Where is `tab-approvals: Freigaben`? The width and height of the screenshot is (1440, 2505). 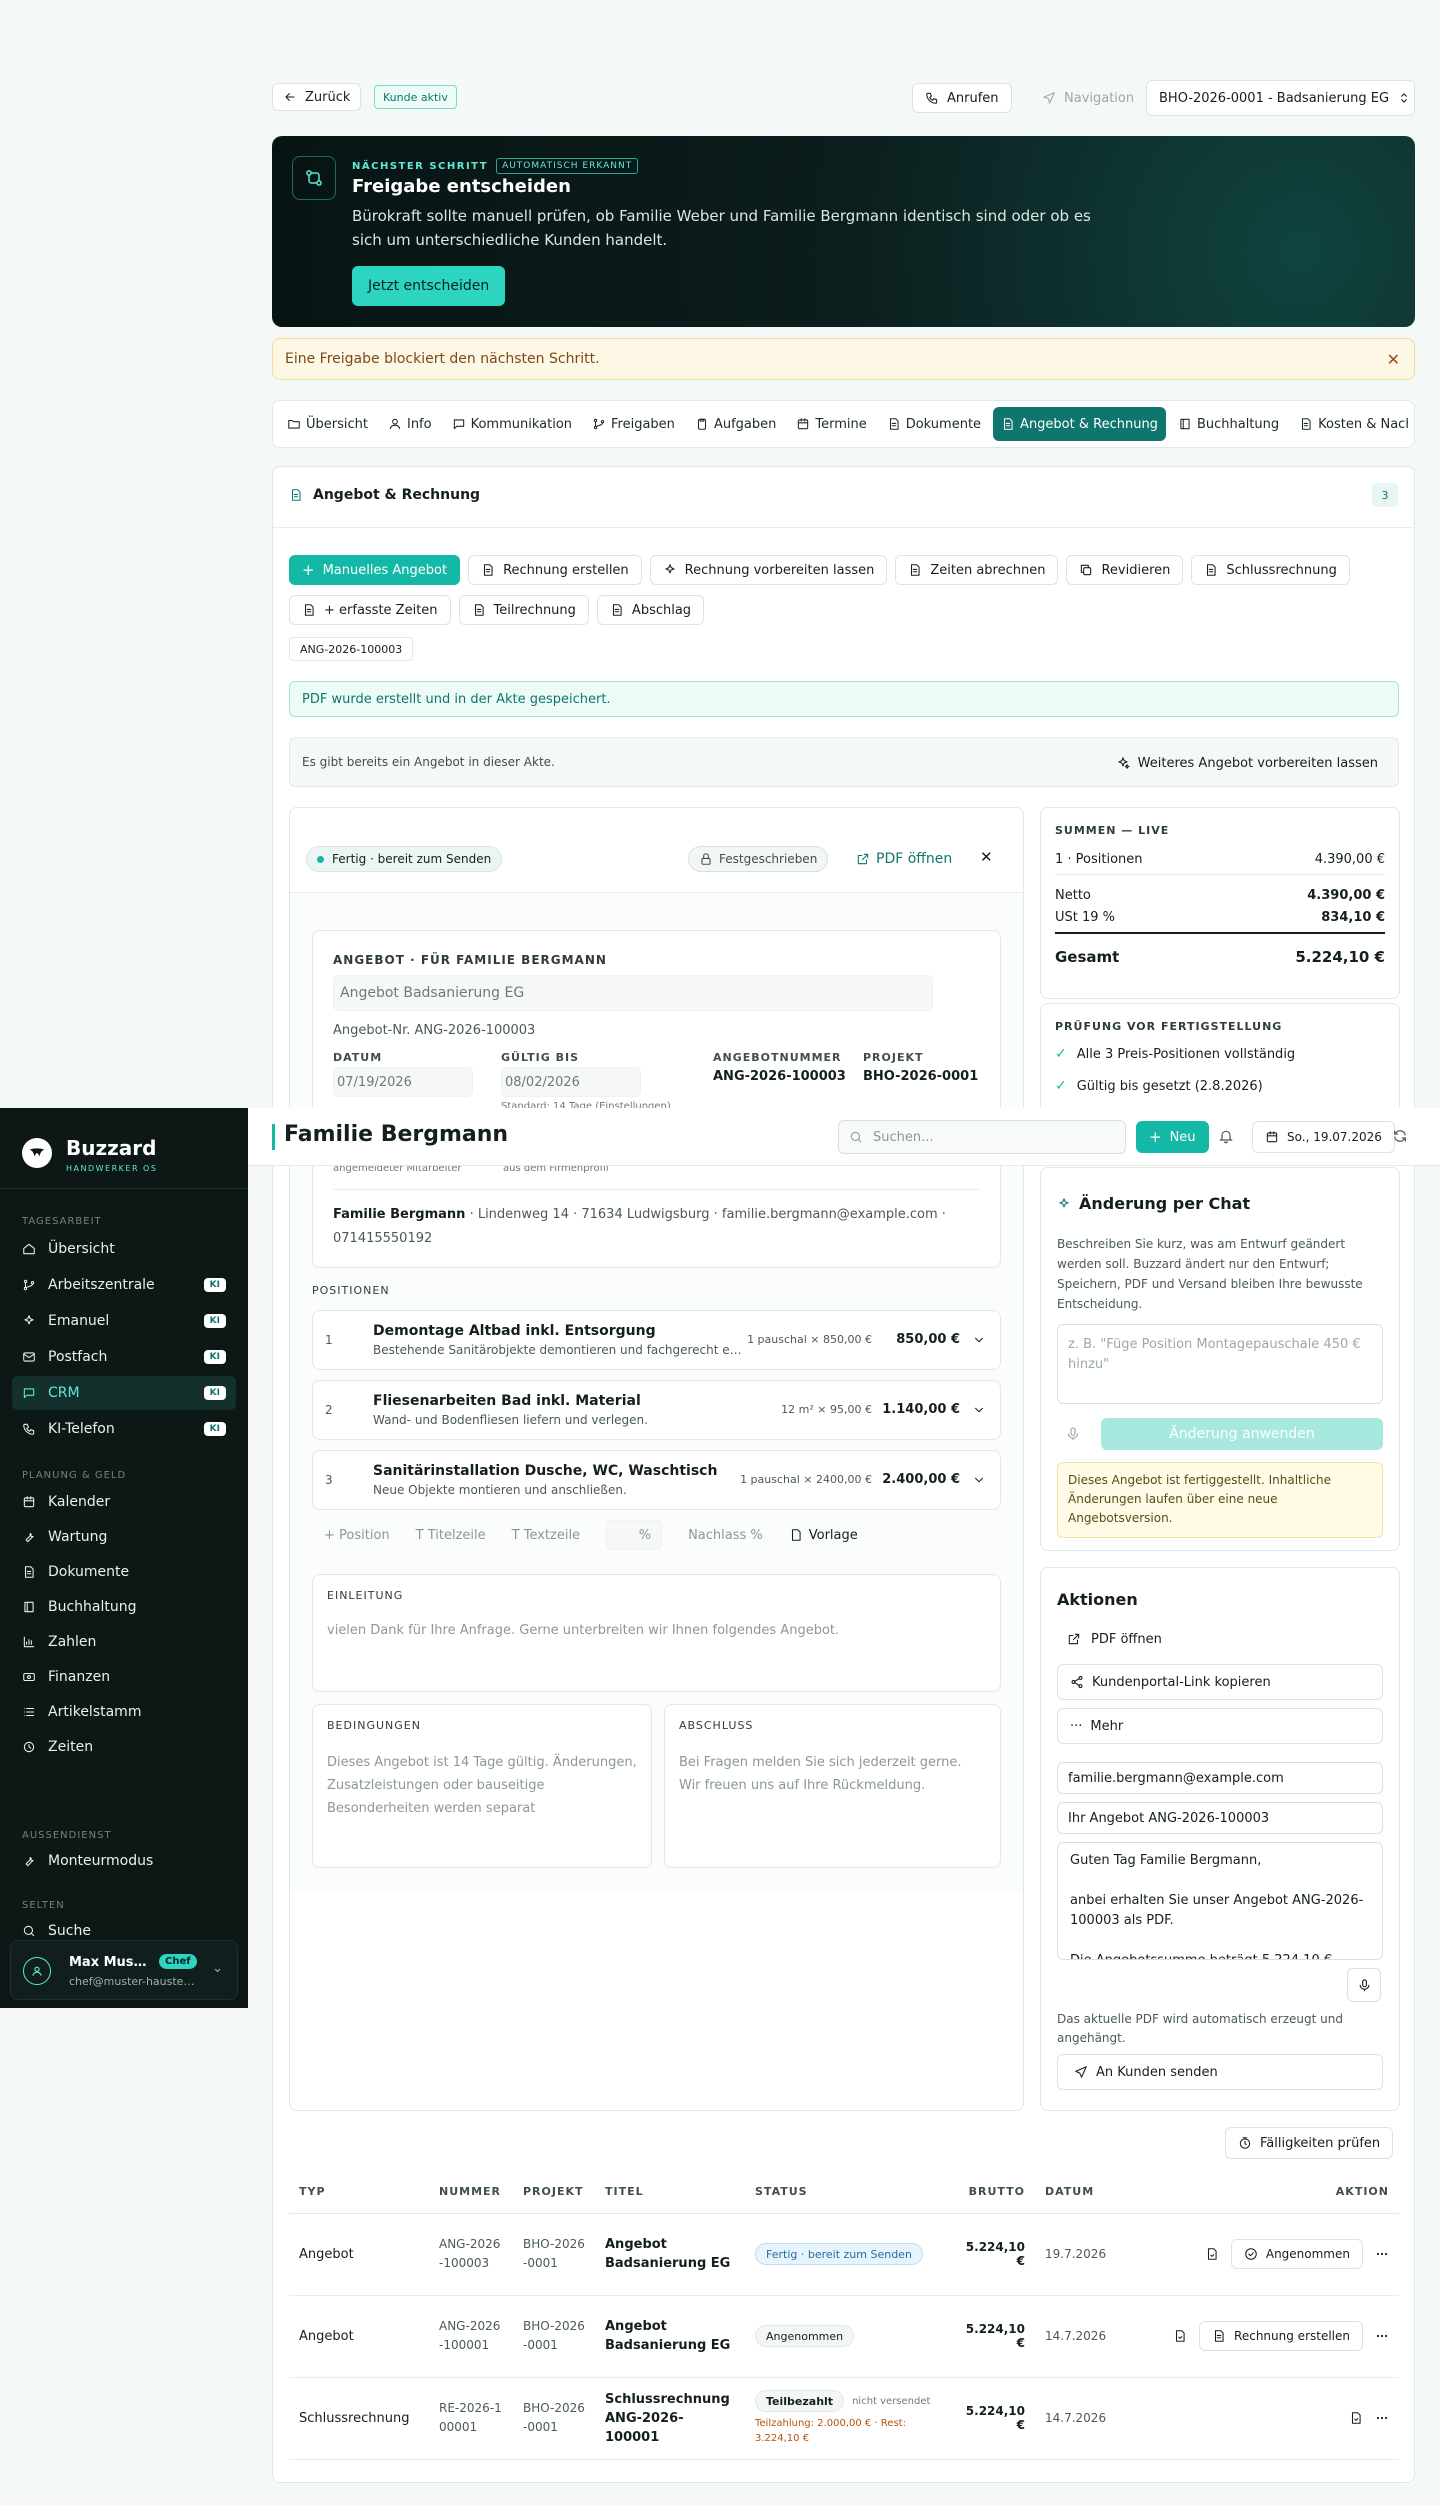
tab-approvals: Freigaben is located at coordinates (633, 424).